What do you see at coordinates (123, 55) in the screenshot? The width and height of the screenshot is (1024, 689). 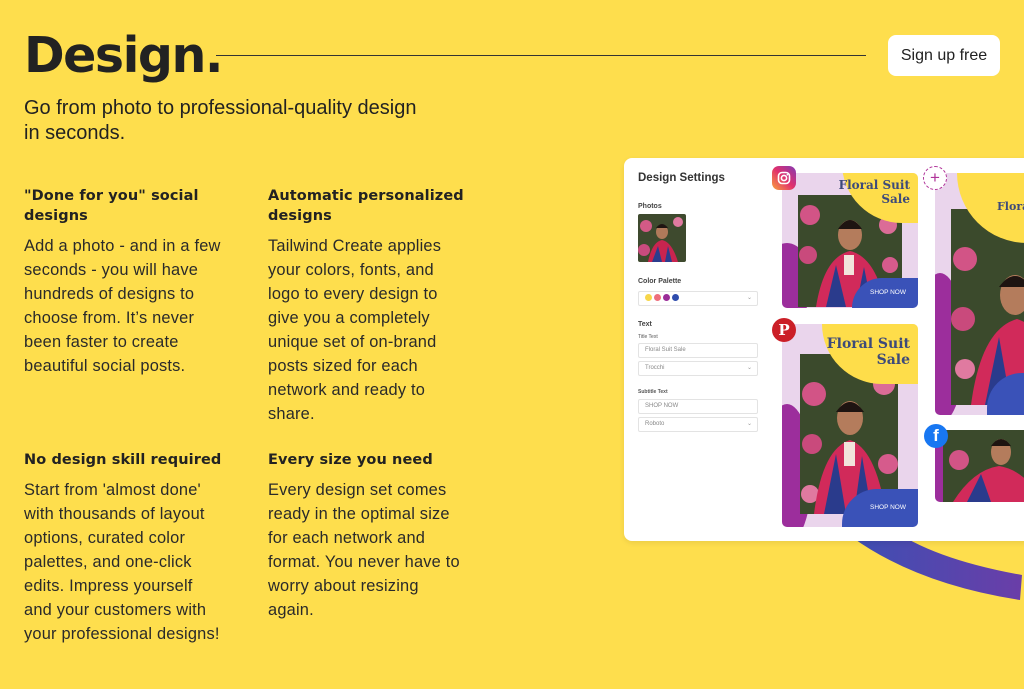 I see `page-title: Design.` at bounding box center [123, 55].